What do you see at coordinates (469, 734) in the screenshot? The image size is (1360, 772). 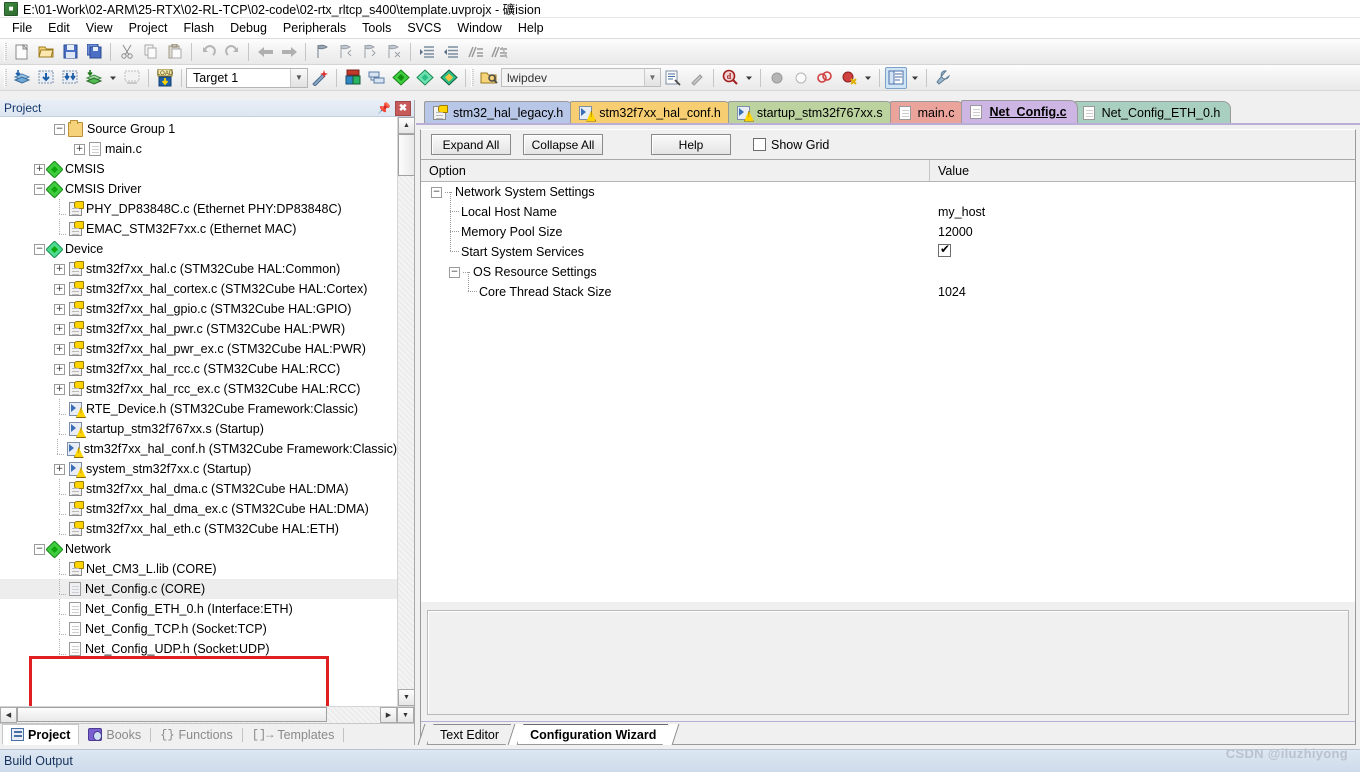 I see `tab-text-editor: Text Editor` at bounding box center [469, 734].